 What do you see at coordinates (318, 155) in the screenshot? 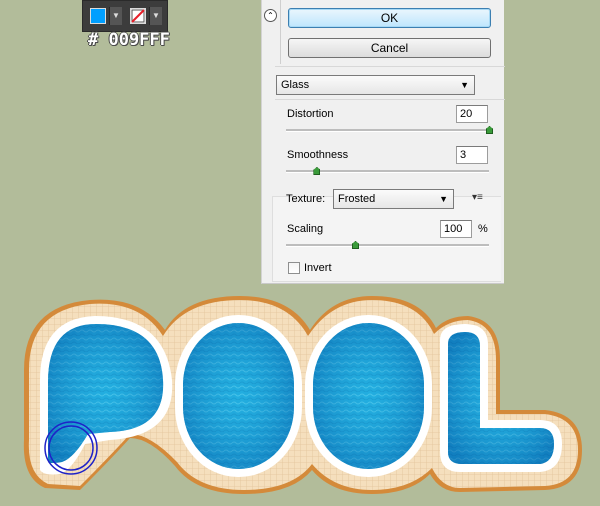
I see `smoothness-label: Smoothness` at bounding box center [318, 155].